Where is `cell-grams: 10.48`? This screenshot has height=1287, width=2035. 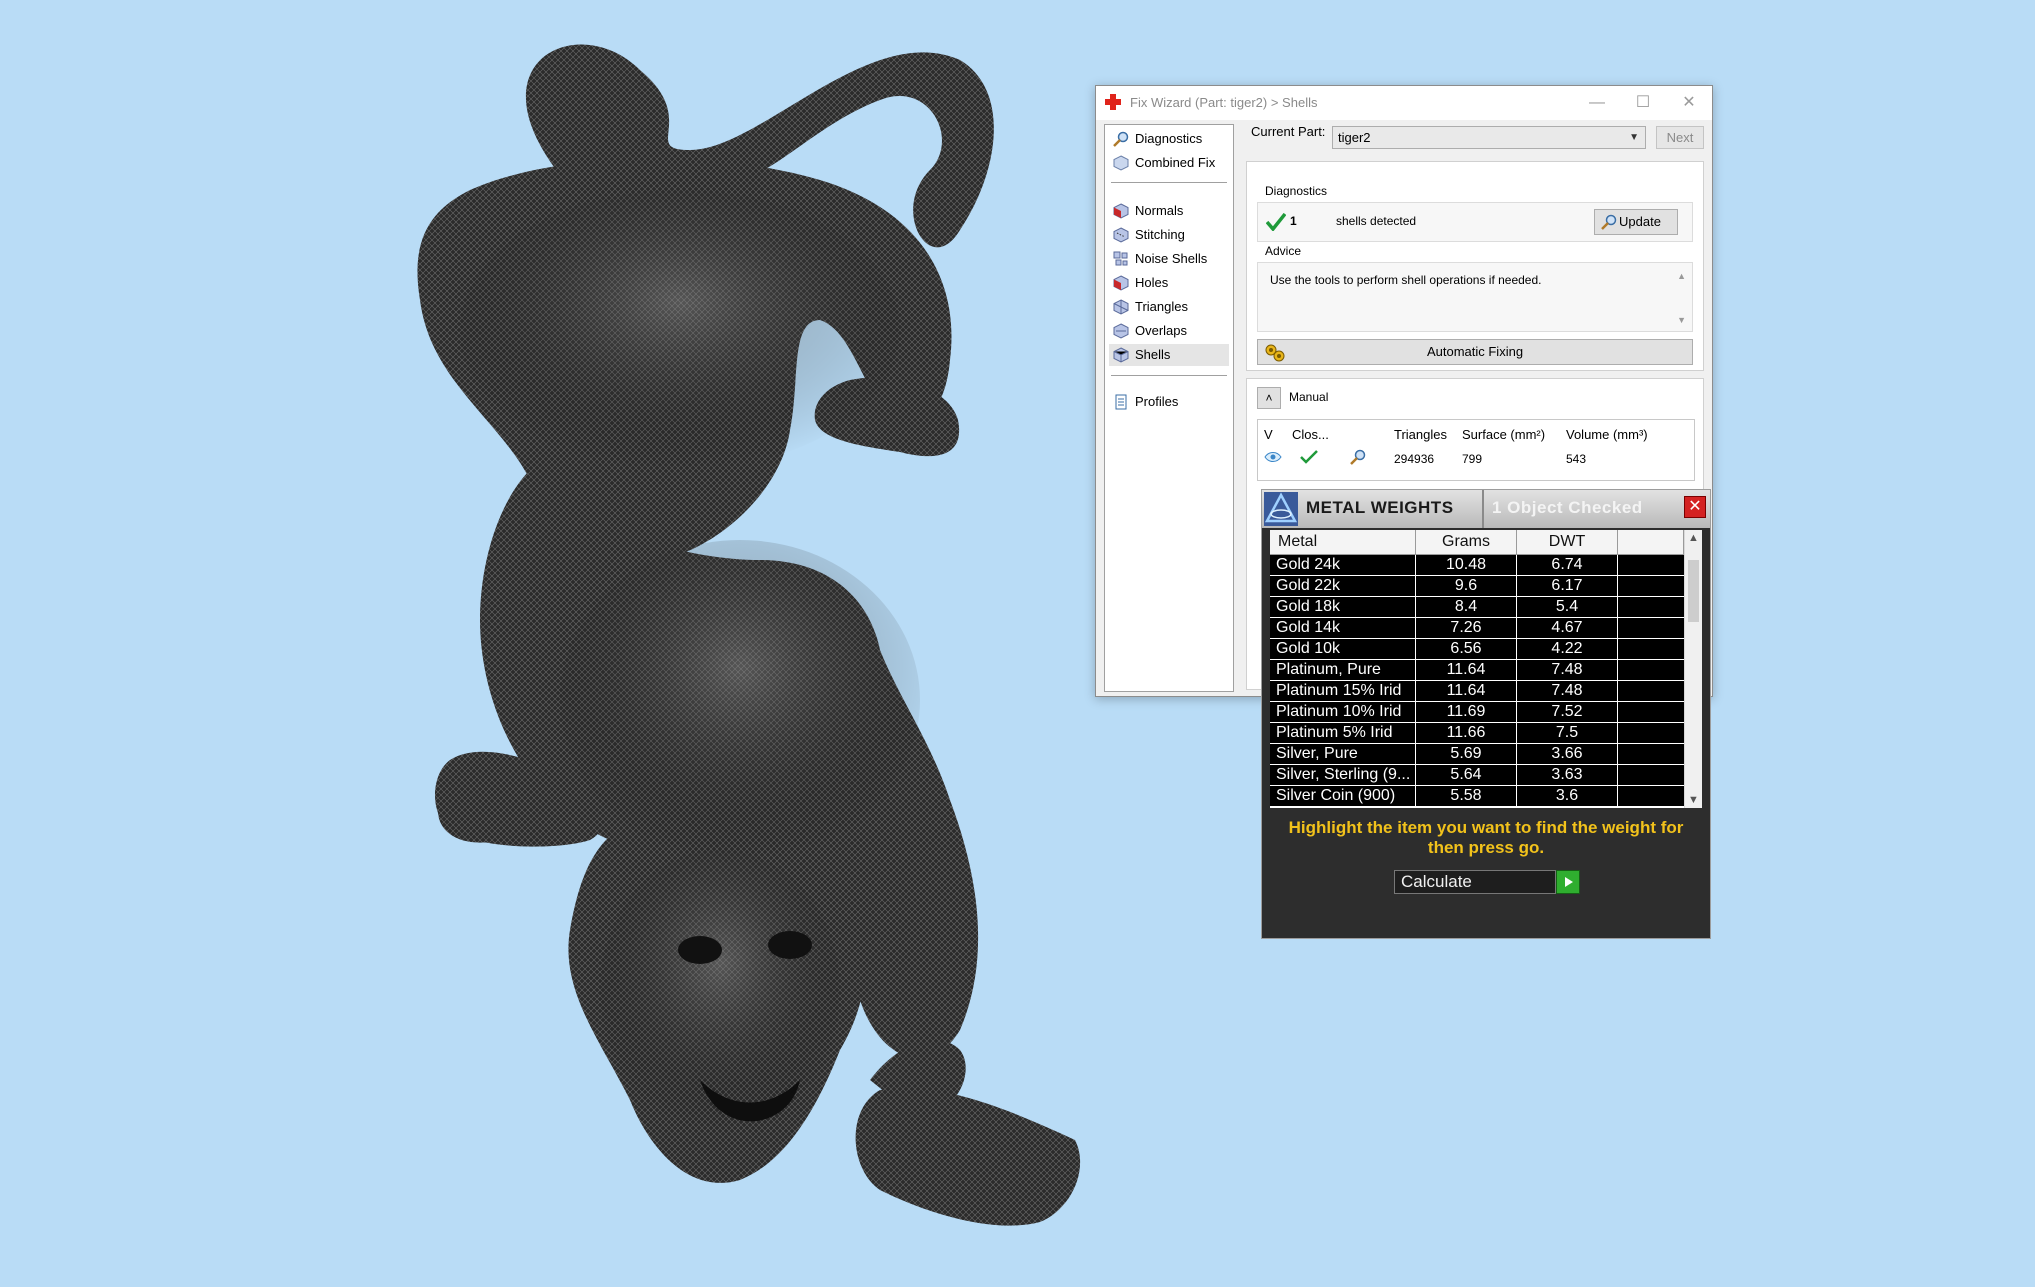 cell-grams: 10.48 is located at coordinates (1466, 565).